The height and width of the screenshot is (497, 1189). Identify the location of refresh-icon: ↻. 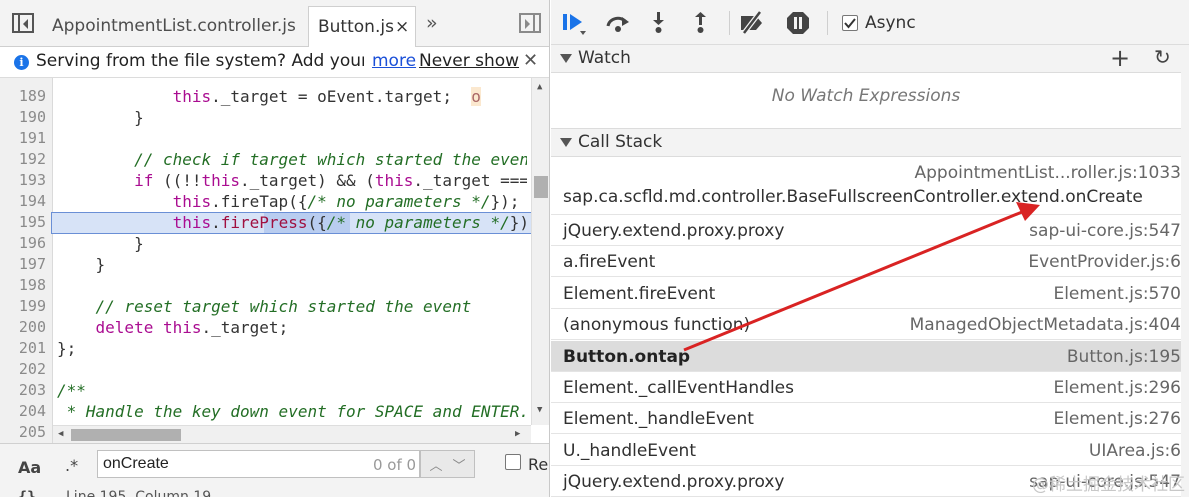
(1162, 57).